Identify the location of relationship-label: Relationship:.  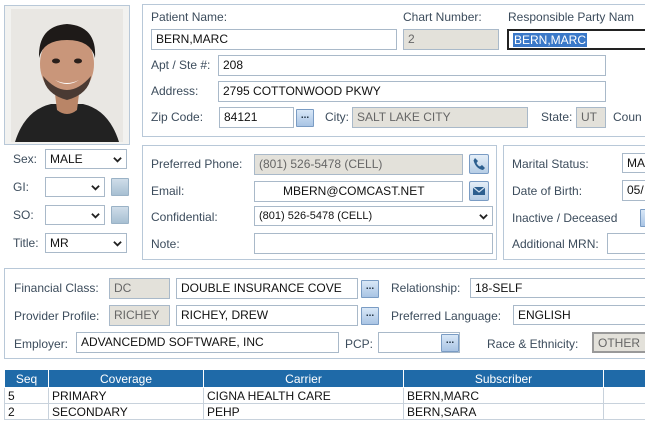
(426, 288).